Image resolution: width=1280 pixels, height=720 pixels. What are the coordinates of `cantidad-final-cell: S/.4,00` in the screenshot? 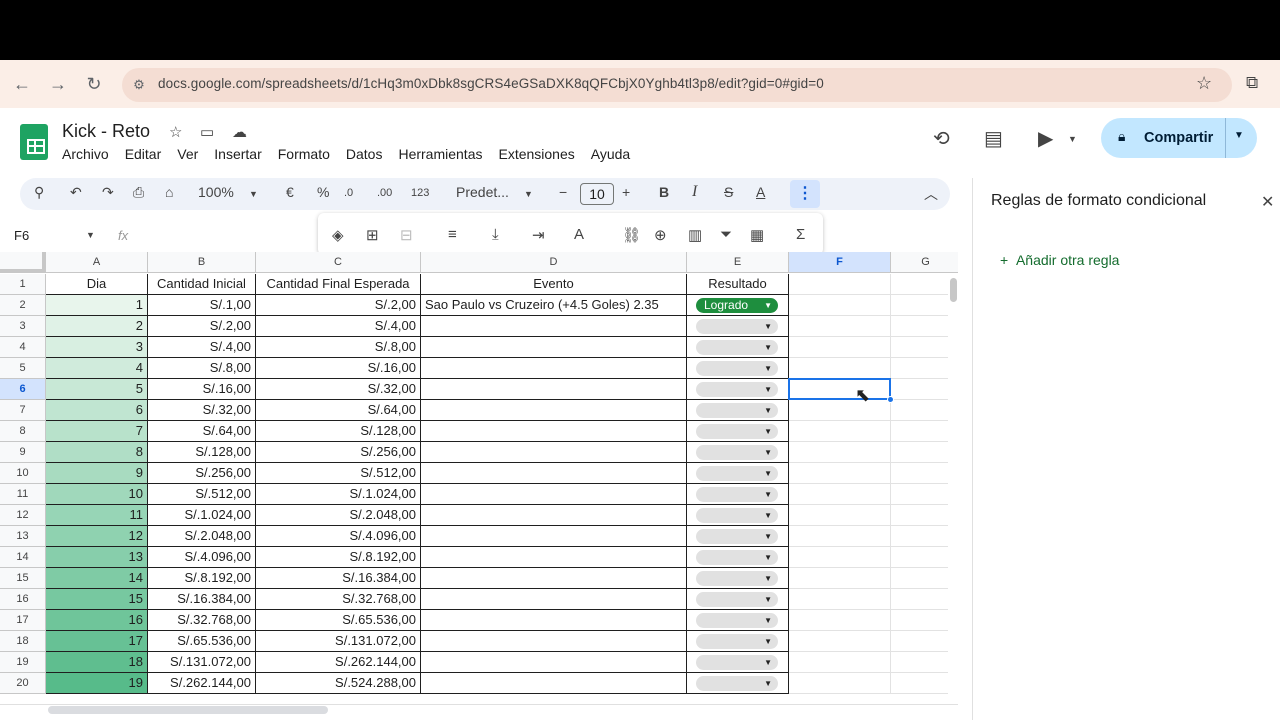 It's located at (338, 326).